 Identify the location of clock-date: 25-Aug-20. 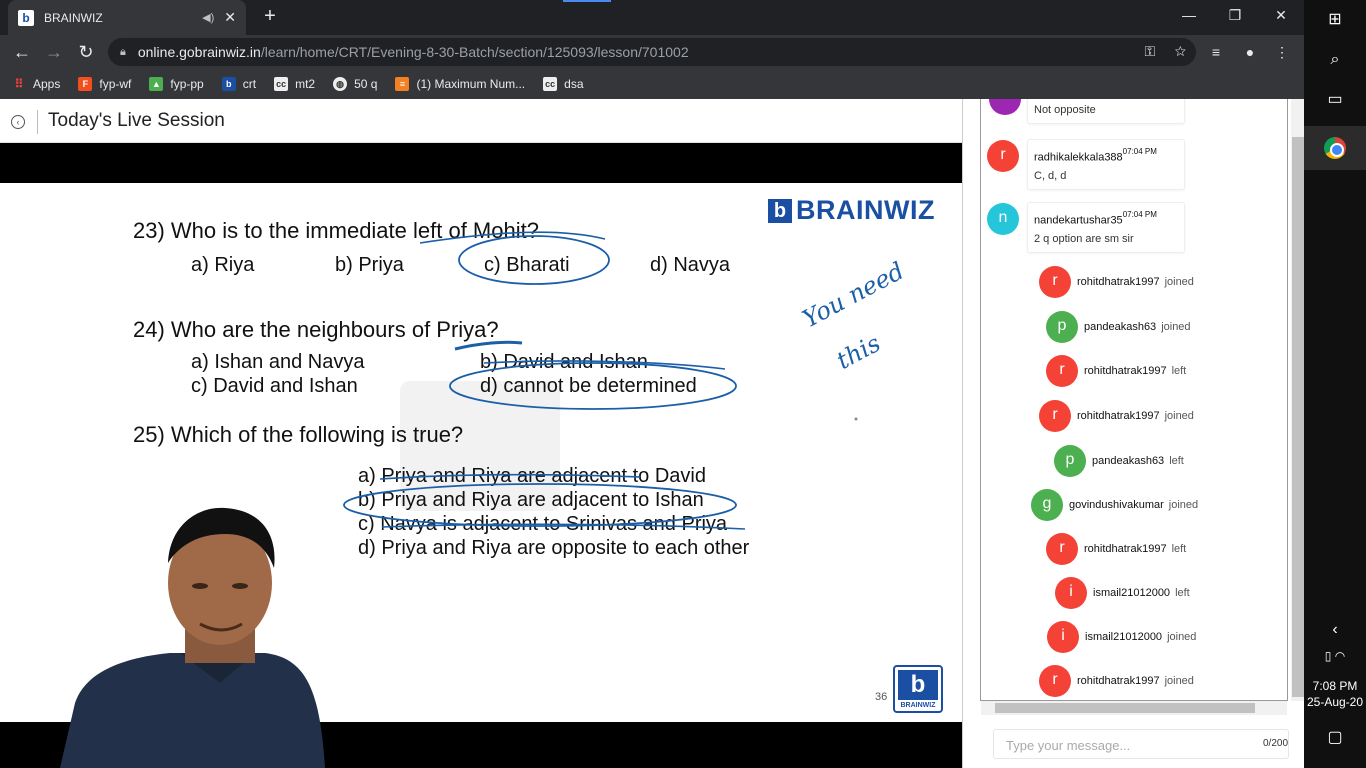
(1335, 702).